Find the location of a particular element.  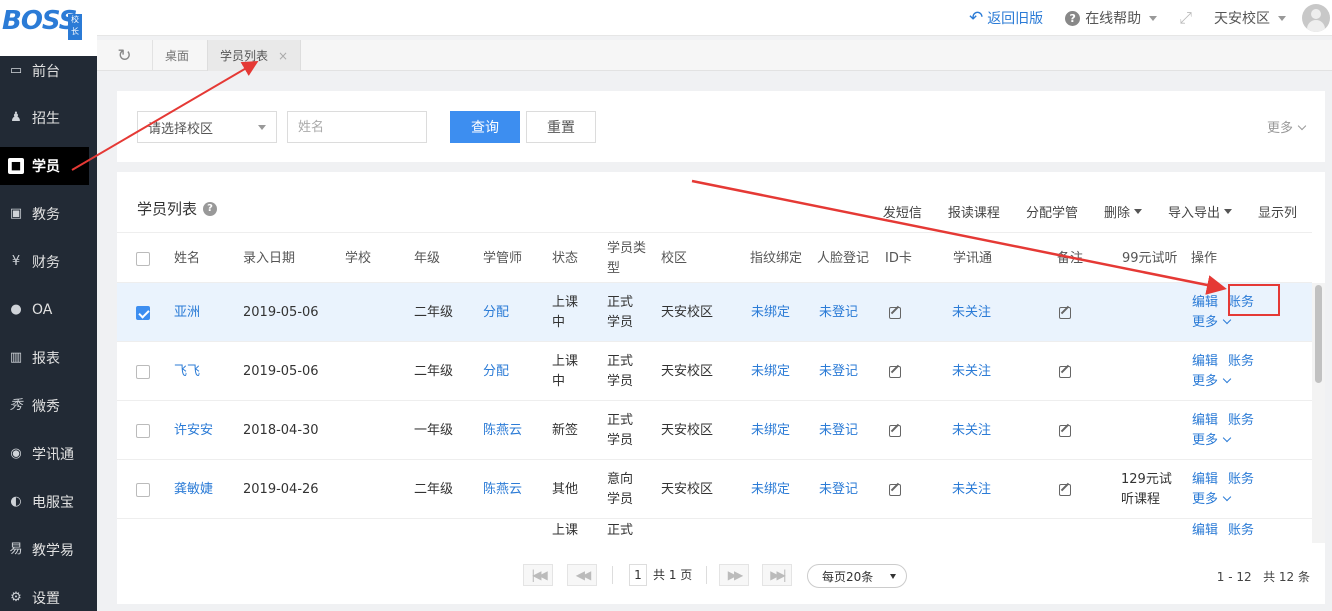

sidebar-item-report: ▥ 报表 is located at coordinates (48, 358).